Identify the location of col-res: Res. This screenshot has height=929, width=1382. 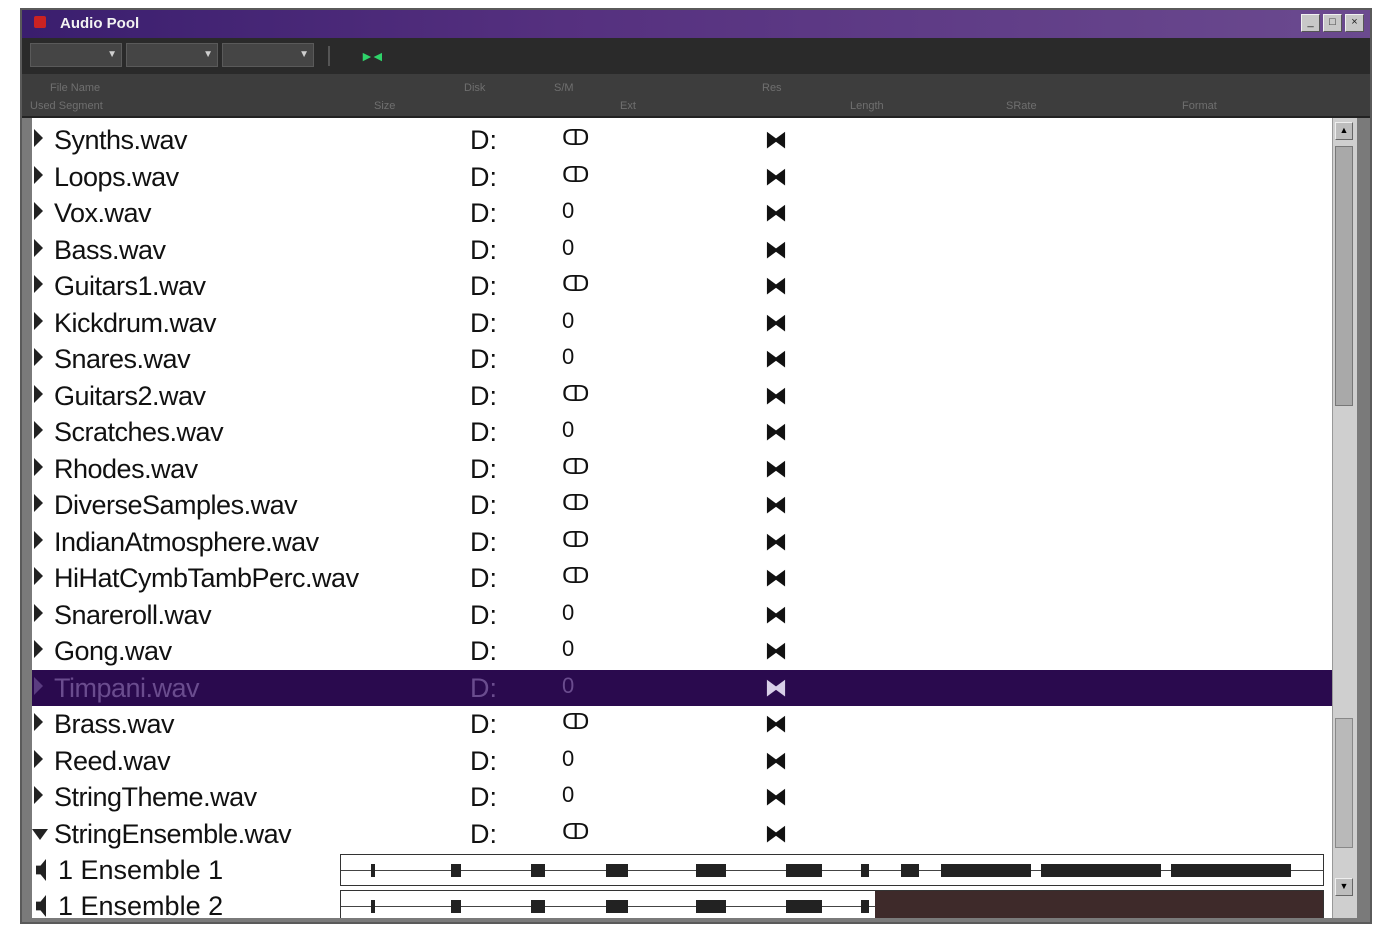
(772, 88).